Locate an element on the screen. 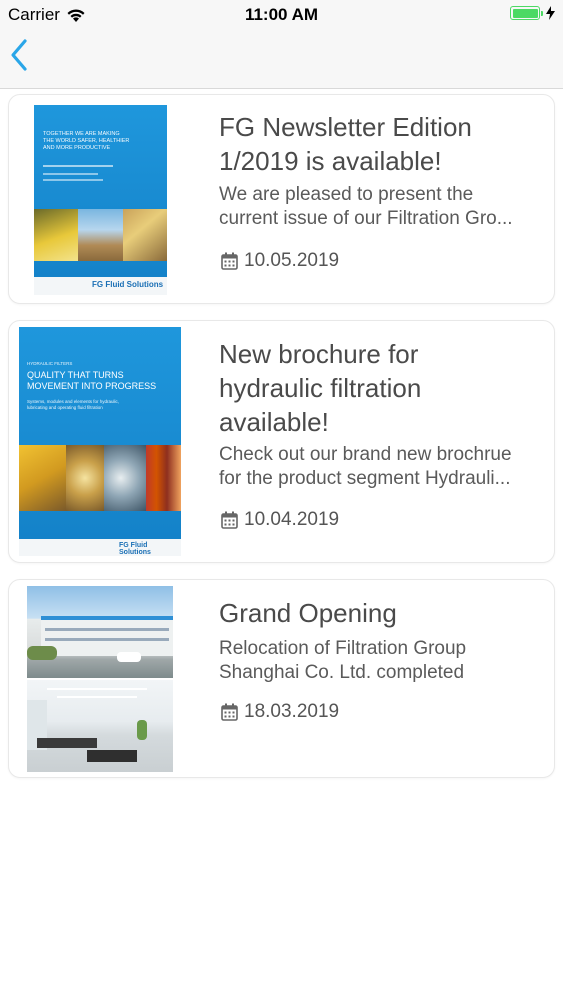 The height and width of the screenshot is (1000, 563). news-title: Grand Opening is located at coordinates (308, 613).